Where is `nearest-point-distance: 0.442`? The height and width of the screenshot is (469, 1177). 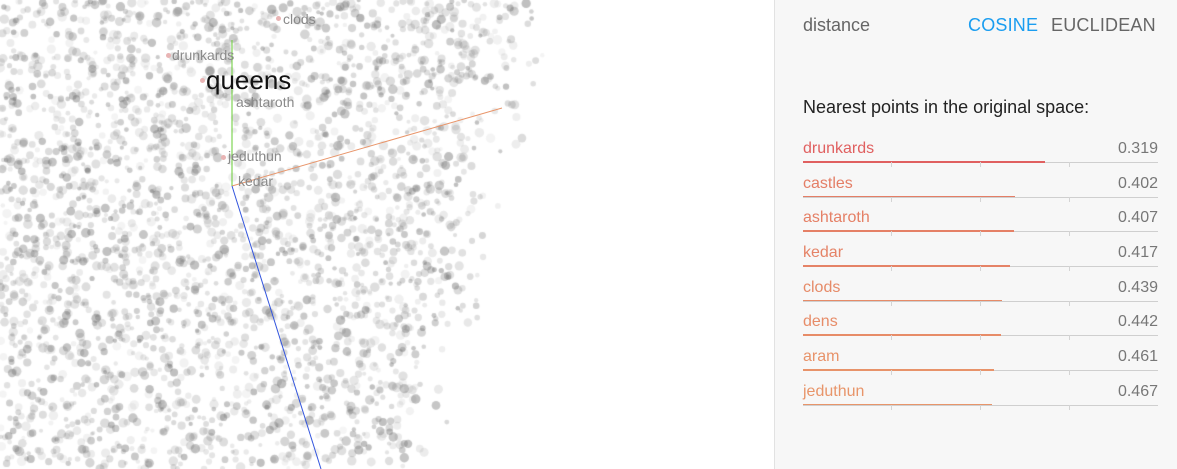
nearest-point-distance: 0.442 is located at coordinates (1137, 322).